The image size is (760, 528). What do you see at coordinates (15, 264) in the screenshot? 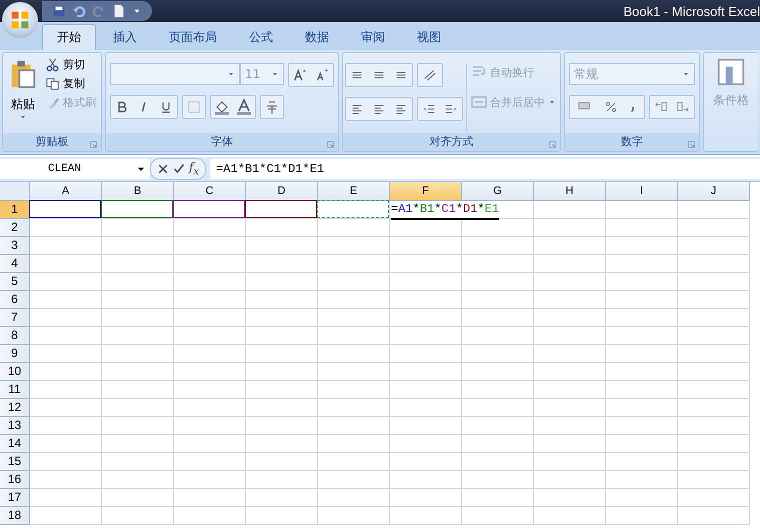
I see `row-header: 4` at bounding box center [15, 264].